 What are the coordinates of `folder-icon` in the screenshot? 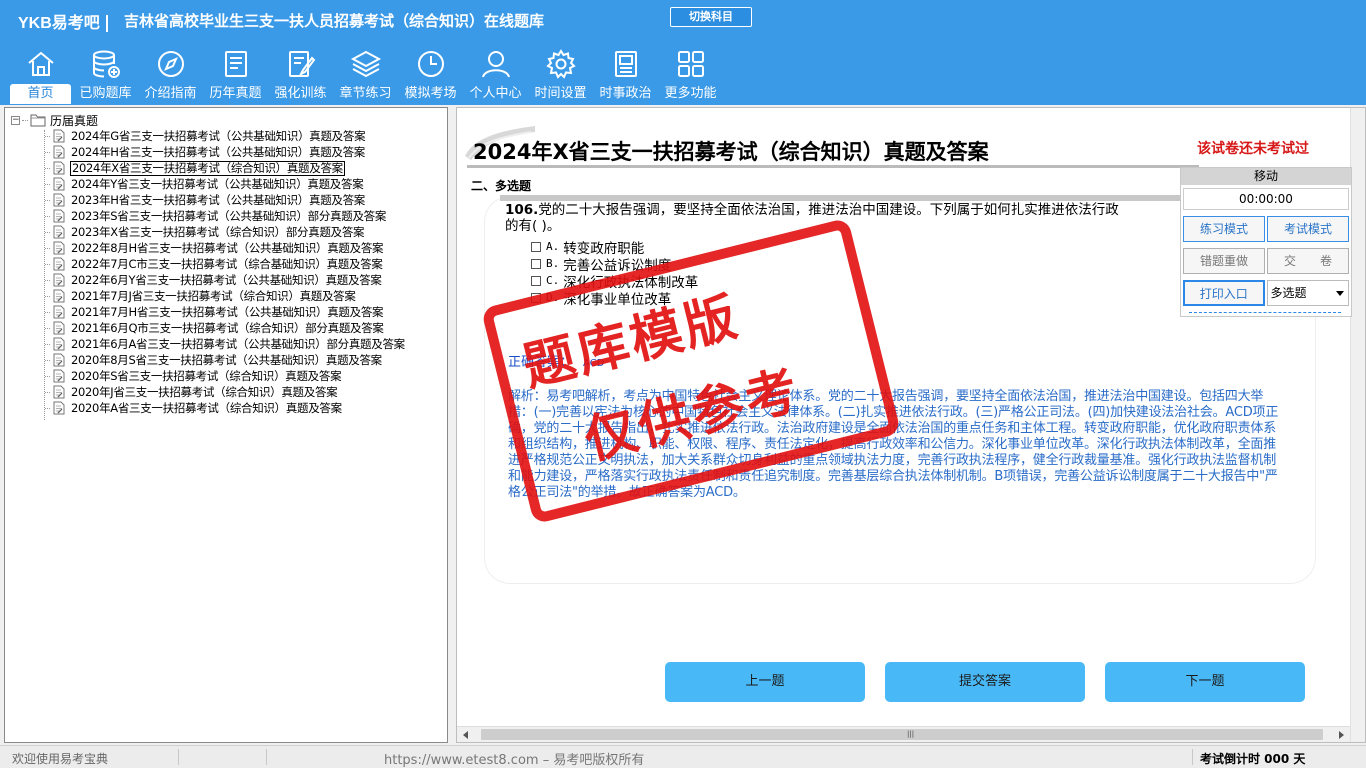 It's located at (38, 120).